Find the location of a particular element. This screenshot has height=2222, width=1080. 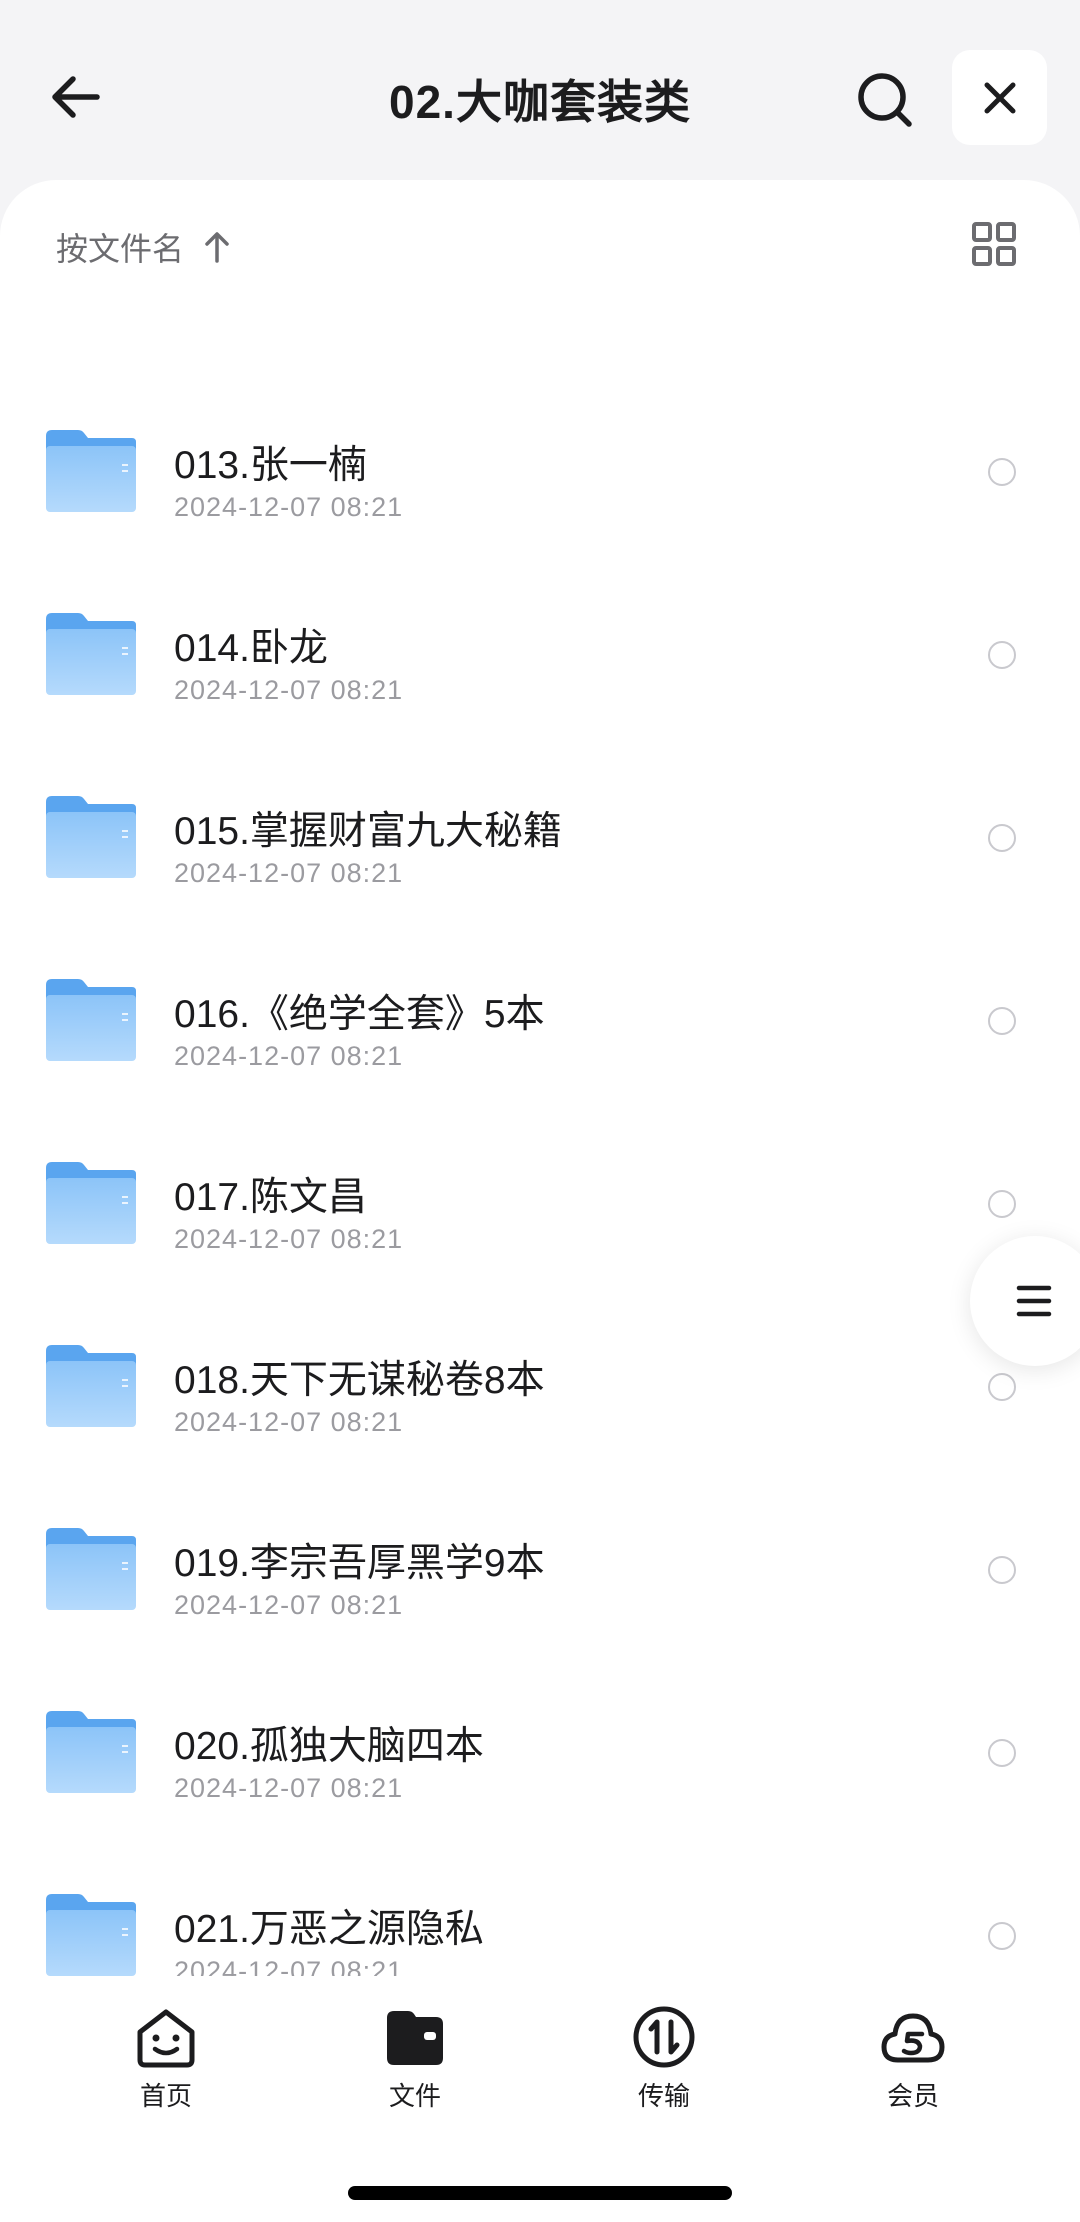

tab-member-label: 会员 is located at coordinates (912, 2096).